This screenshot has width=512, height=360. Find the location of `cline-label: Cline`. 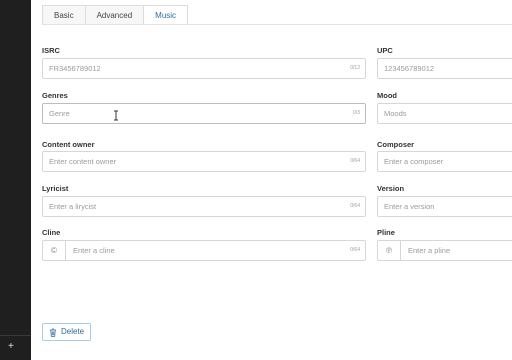

cline-label: Cline is located at coordinates (51, 232).